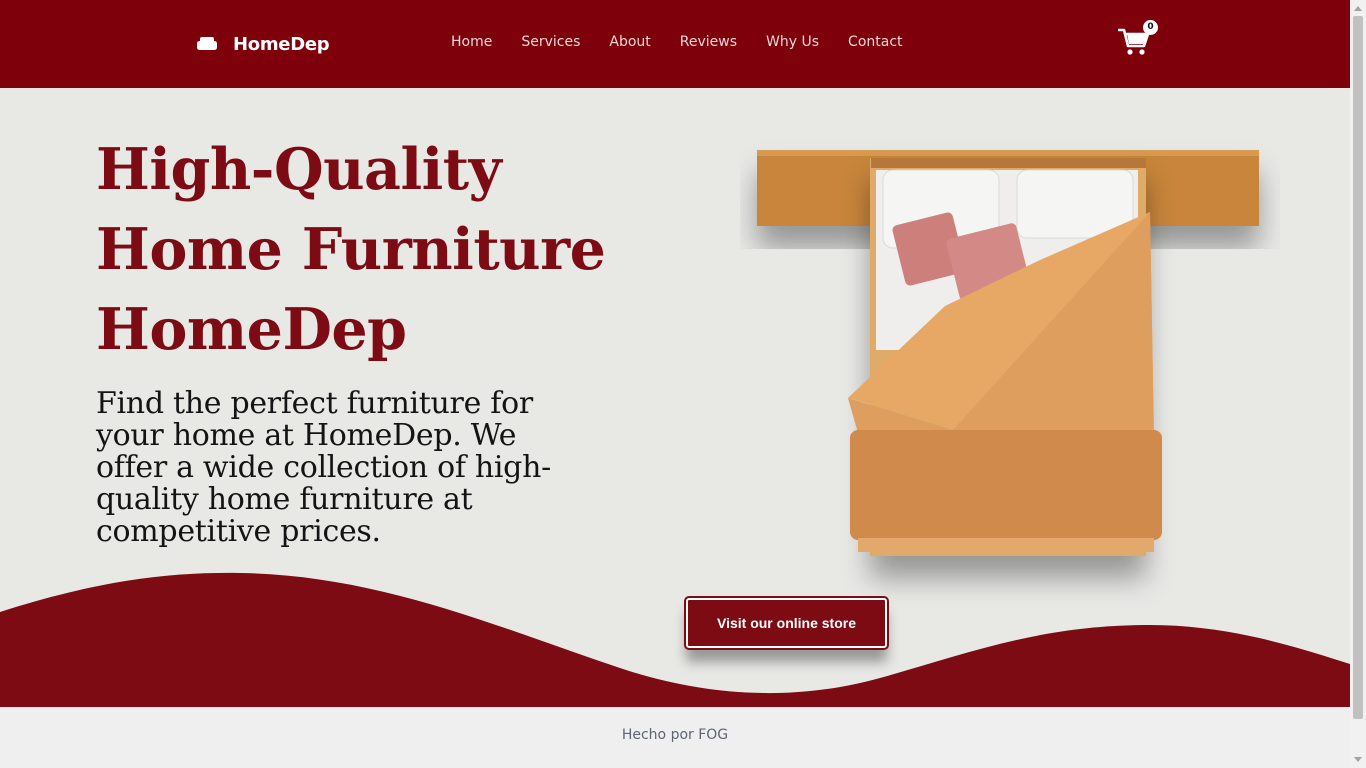  What do you see at coordinates (1150, 27) in the screenshot?
I see `cart-count-badge: 0` at bounding box center [1150, 27].